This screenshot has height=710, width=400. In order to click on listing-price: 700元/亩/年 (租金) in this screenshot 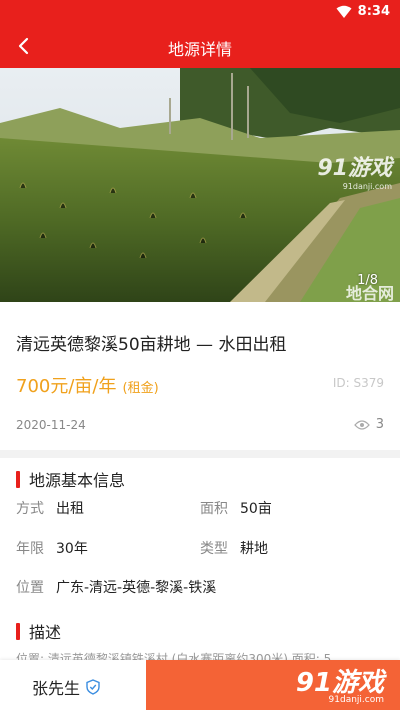, I will do `click(87, 385)`.